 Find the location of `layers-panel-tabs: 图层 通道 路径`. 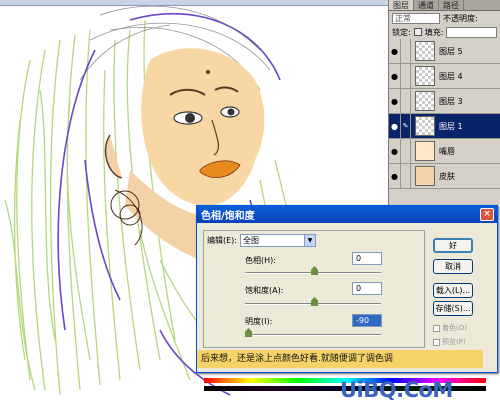

layers-panel-tabs: 图层 通道 路径 is located at coordinates (444, 5).